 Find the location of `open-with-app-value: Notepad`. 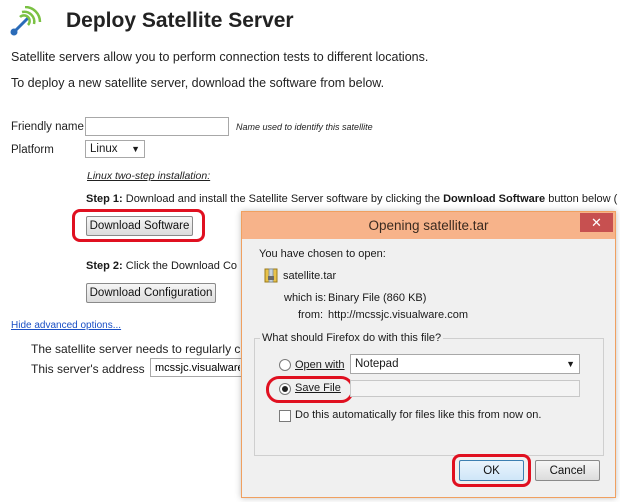

open-with-app-value: Notepad is located at coordinates (377, 364).